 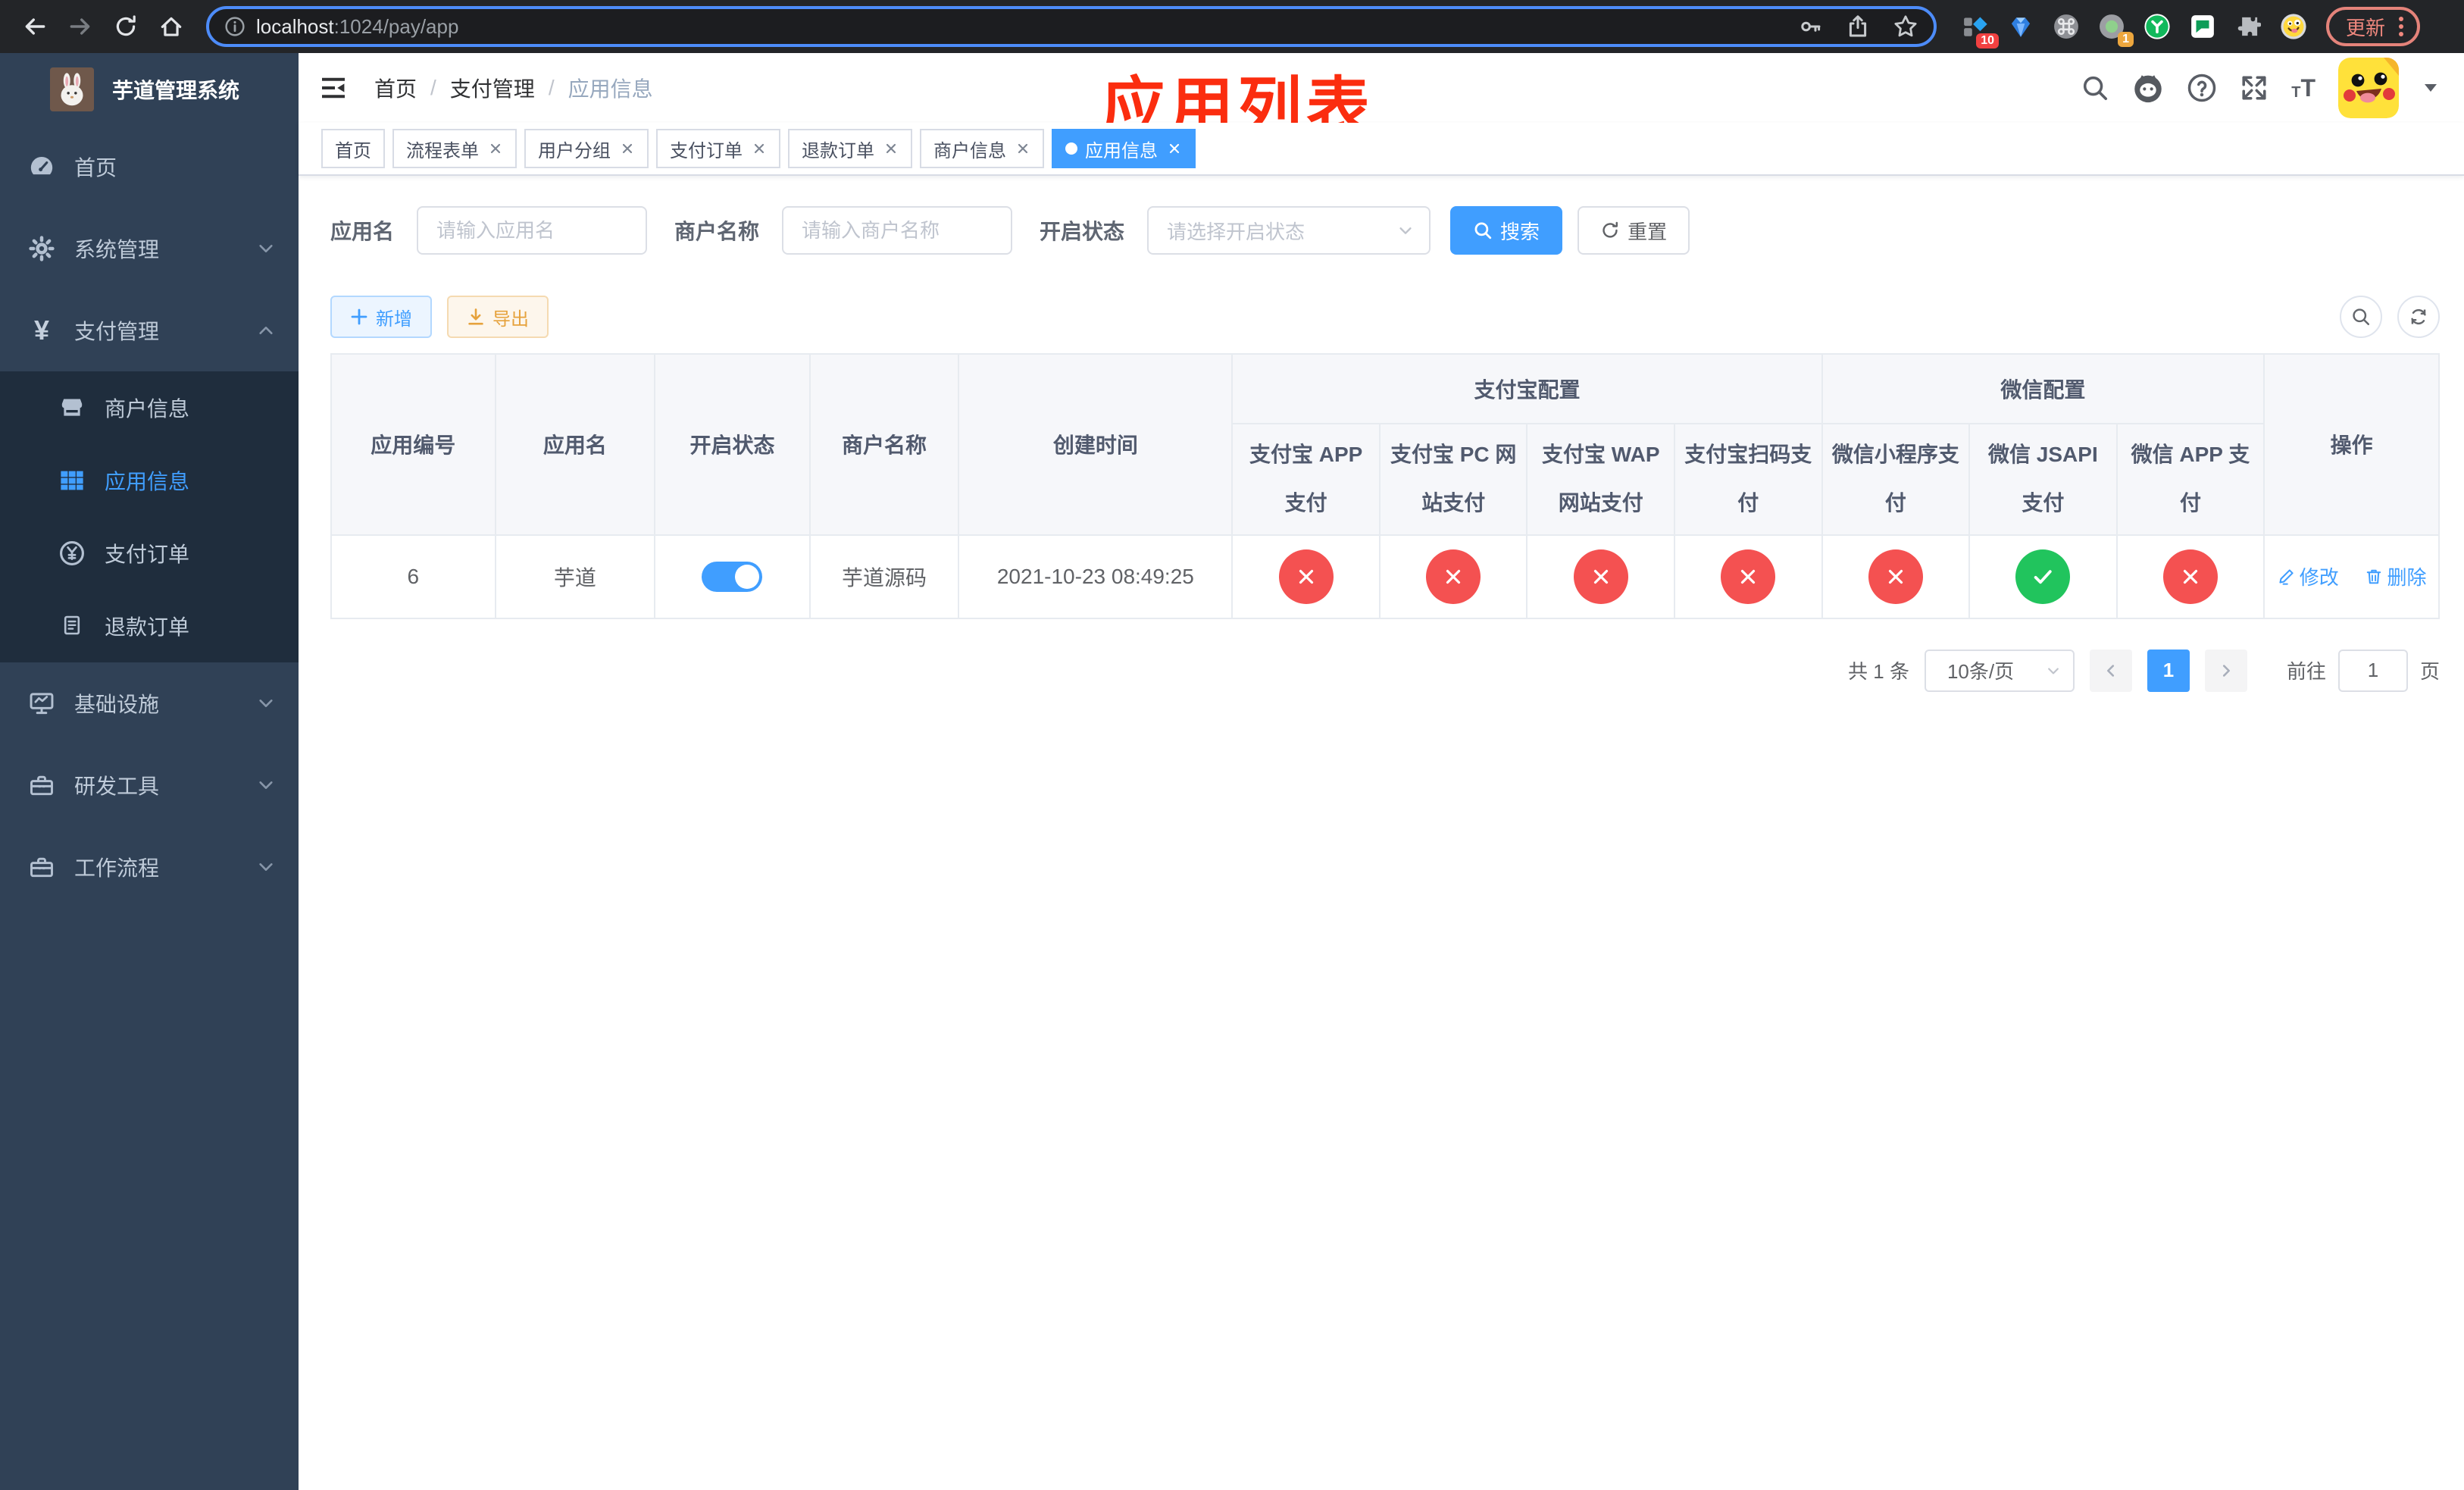 I want to click on delete-link: 删除, so click(x=2396, y=576).